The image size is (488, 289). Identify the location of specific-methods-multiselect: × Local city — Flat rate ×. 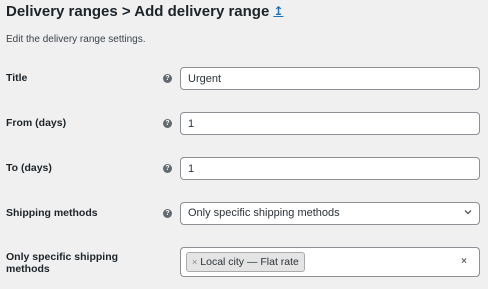
(330, 262).